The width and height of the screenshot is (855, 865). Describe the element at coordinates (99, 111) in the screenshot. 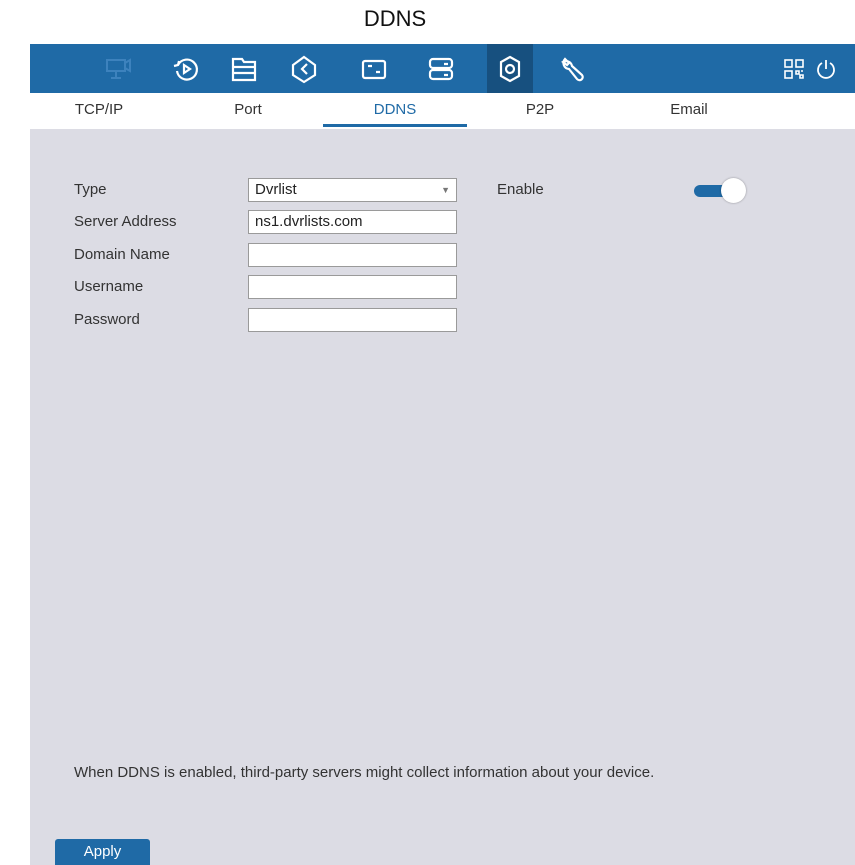

I see `tab-tcp-ip: TCP/IP` at that location.